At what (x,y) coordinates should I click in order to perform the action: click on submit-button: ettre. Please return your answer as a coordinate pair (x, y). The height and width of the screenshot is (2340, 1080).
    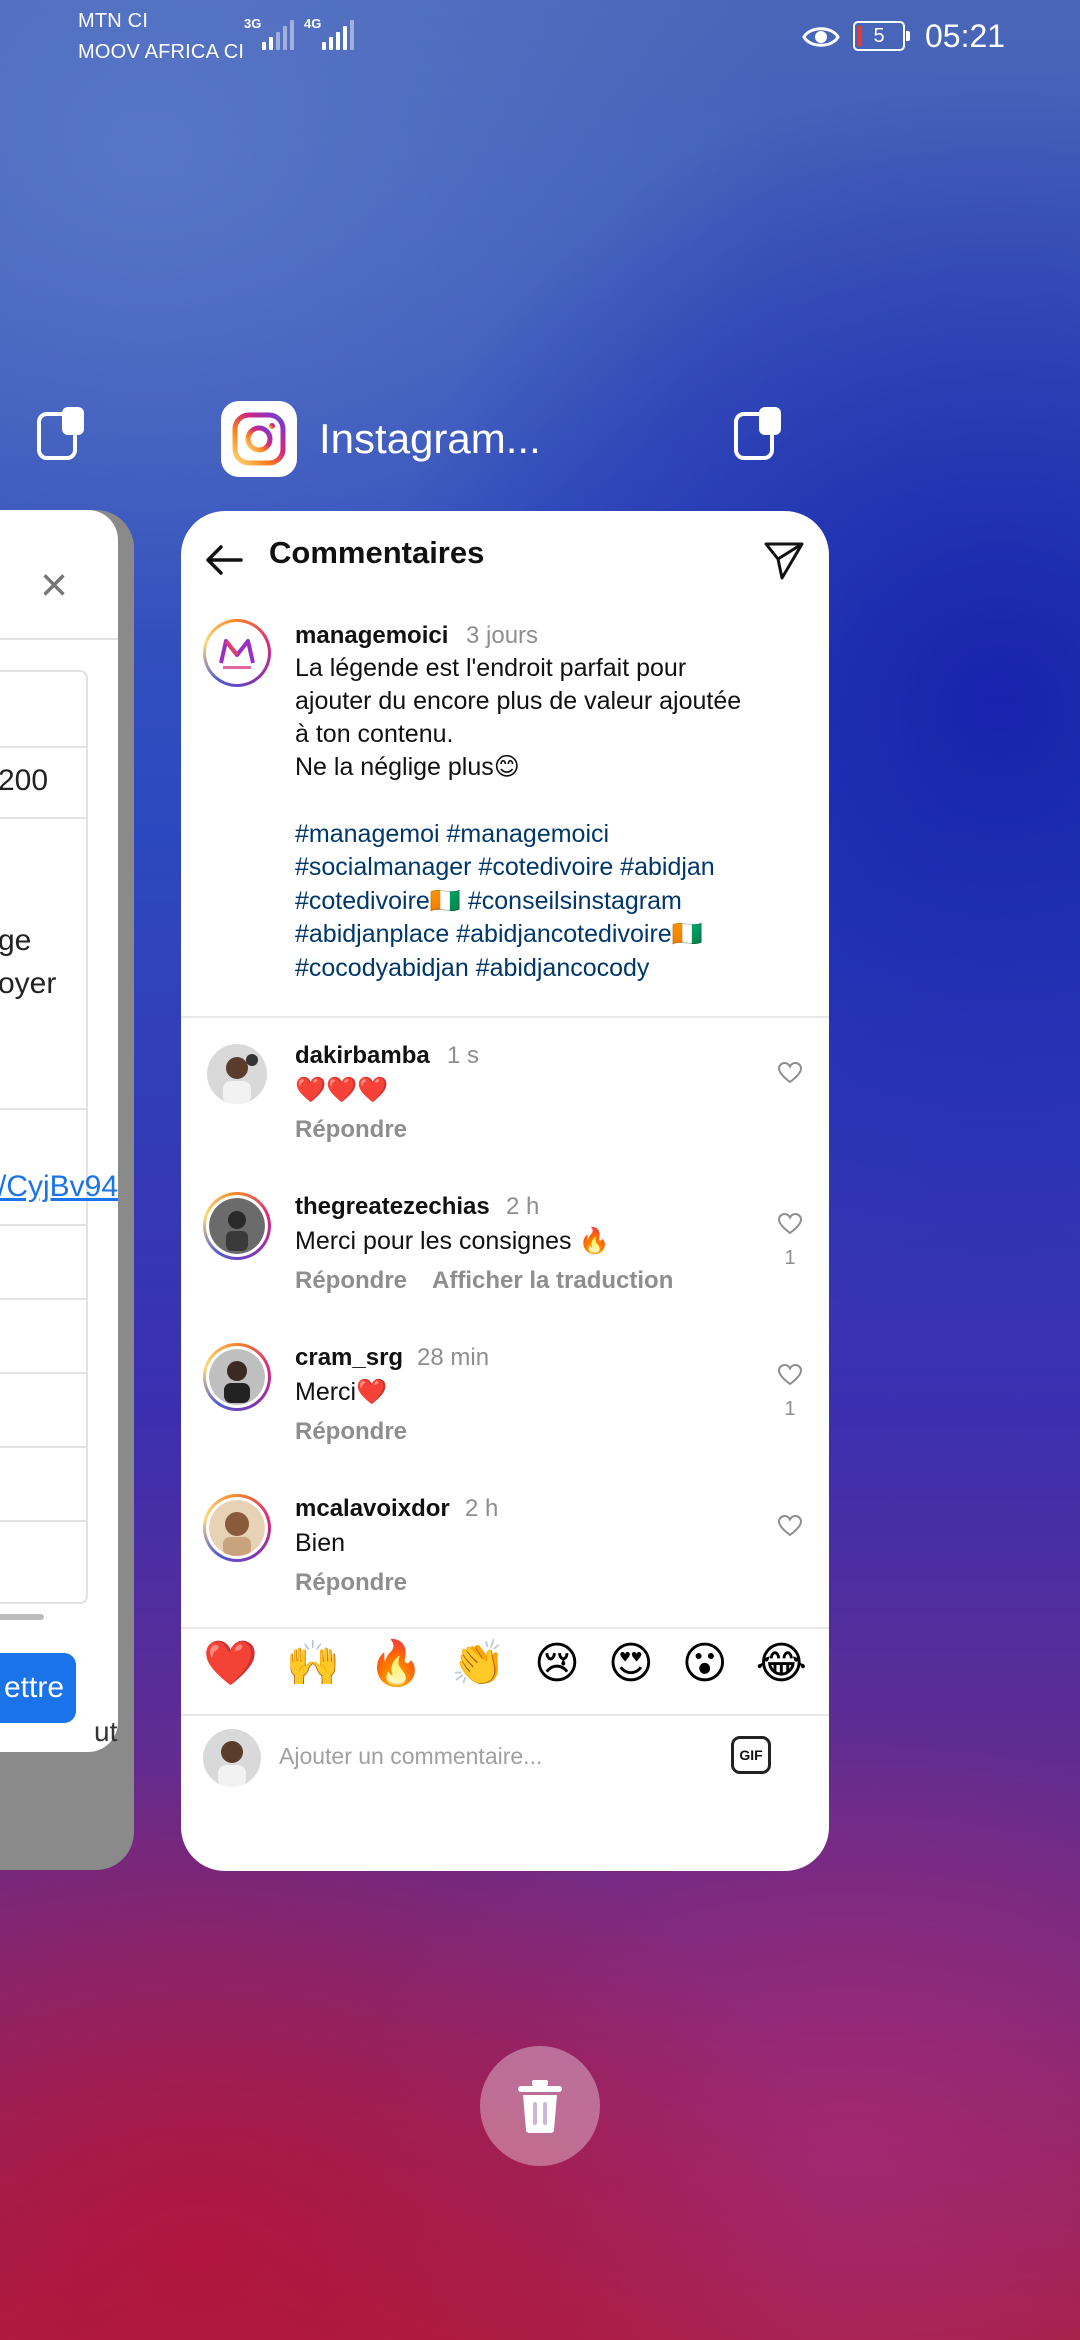
    Looking at the image, I should click on (38, 1688).